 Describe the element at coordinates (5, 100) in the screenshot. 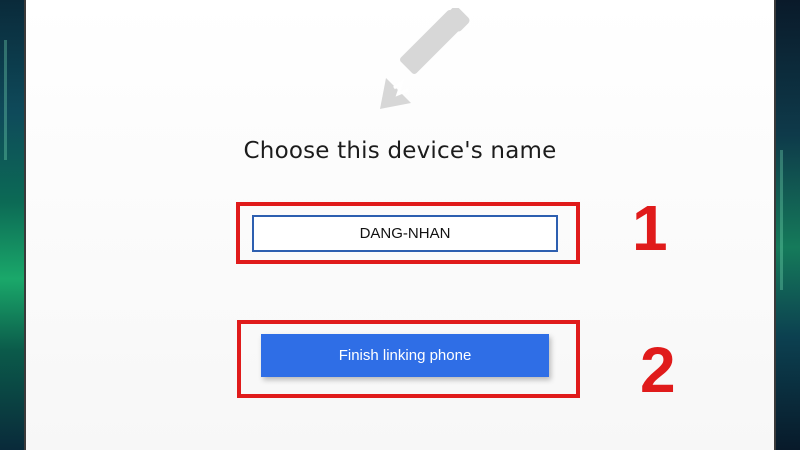

I see `left-edge-stripe` at that location.